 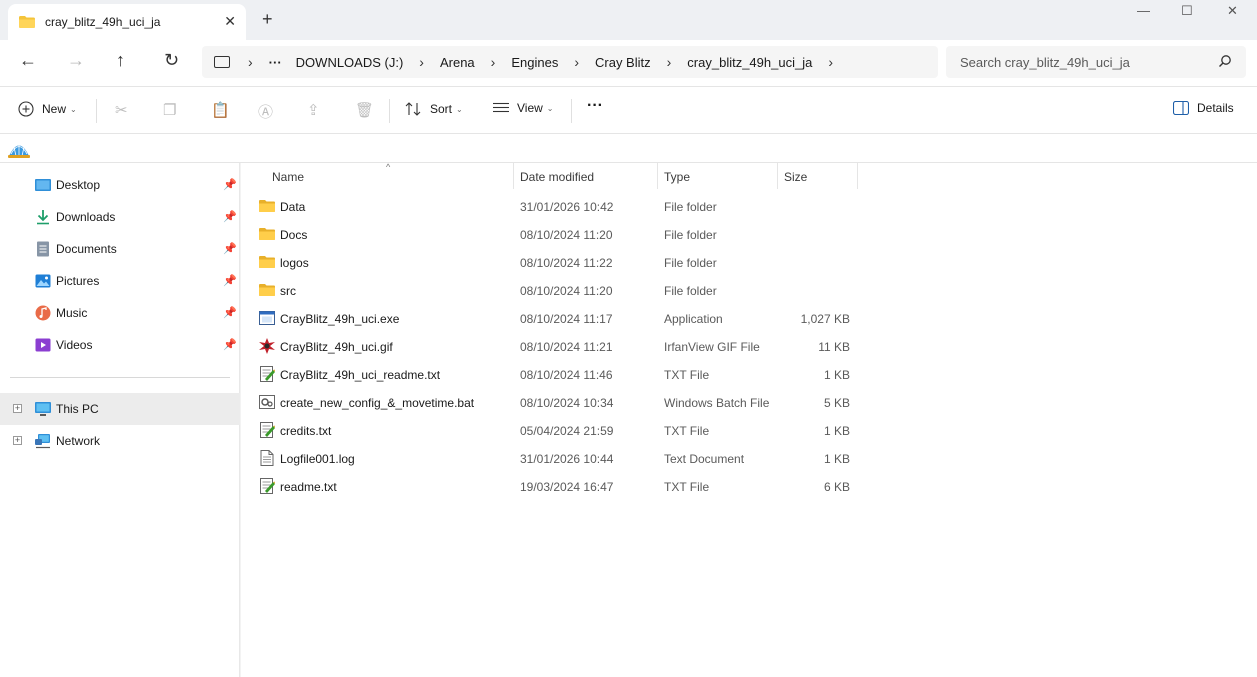 I want to click on search-input, so click(x=1085, y=62).